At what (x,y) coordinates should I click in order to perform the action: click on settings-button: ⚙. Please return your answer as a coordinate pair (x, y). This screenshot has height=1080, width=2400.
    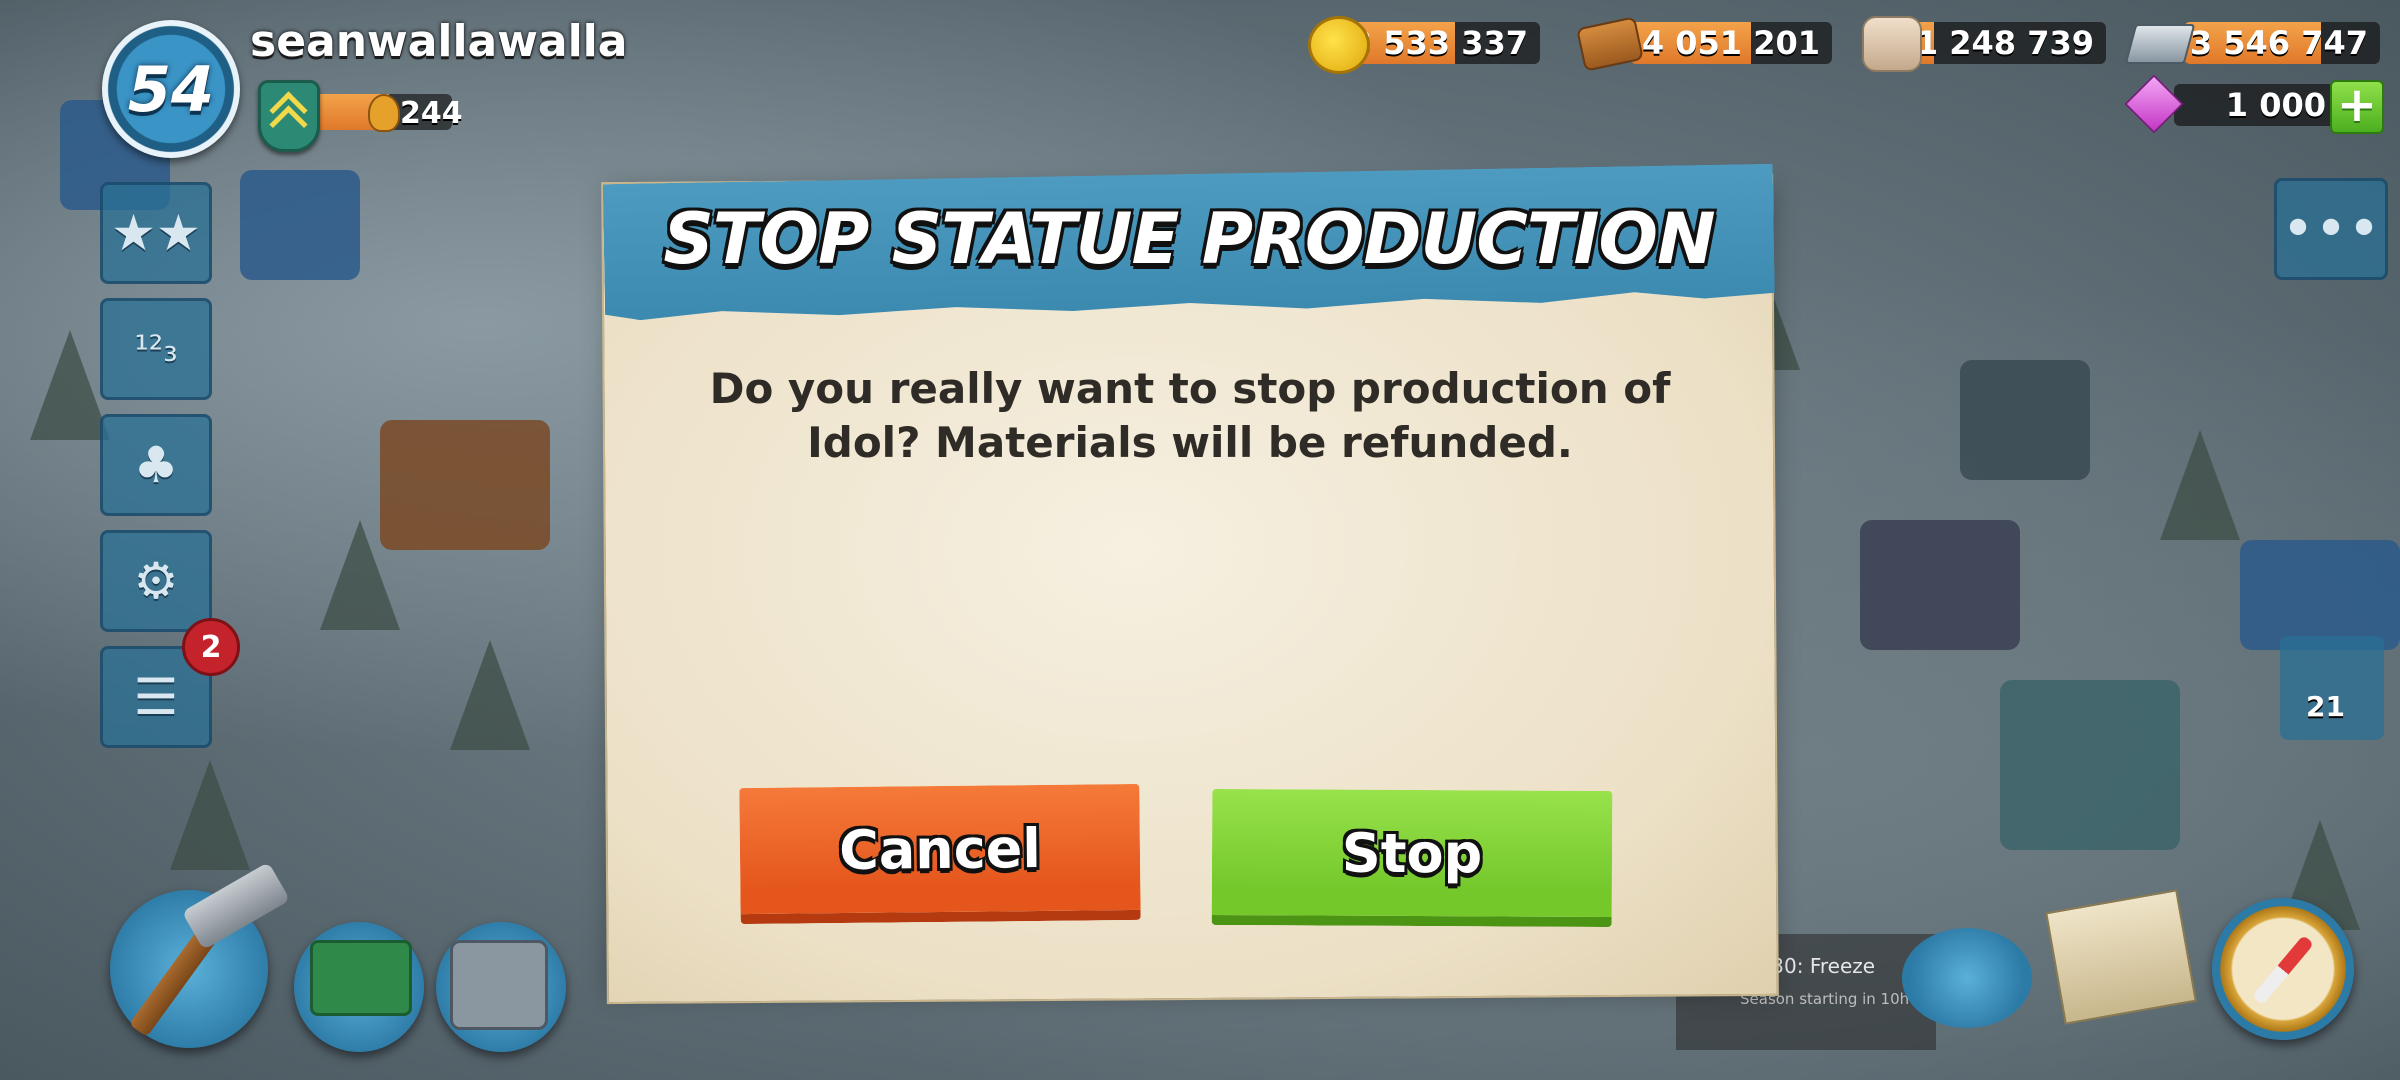
    Looking at the image, I should click on (156, 581).